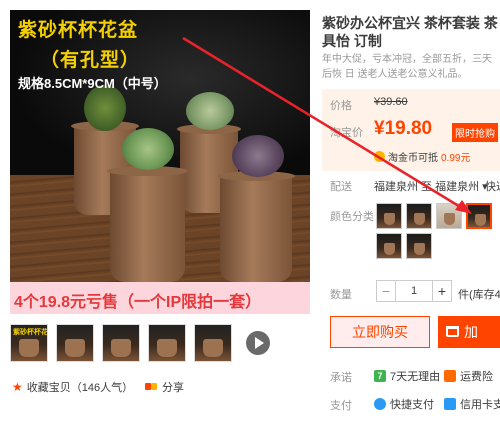 Image resolution: width=500 pixels, height=439 pixels. What do you see at coordinates (346, 133) in the screenshot?
I see `promo-price-label: 淘宝价` at bounding box center [346, 133].